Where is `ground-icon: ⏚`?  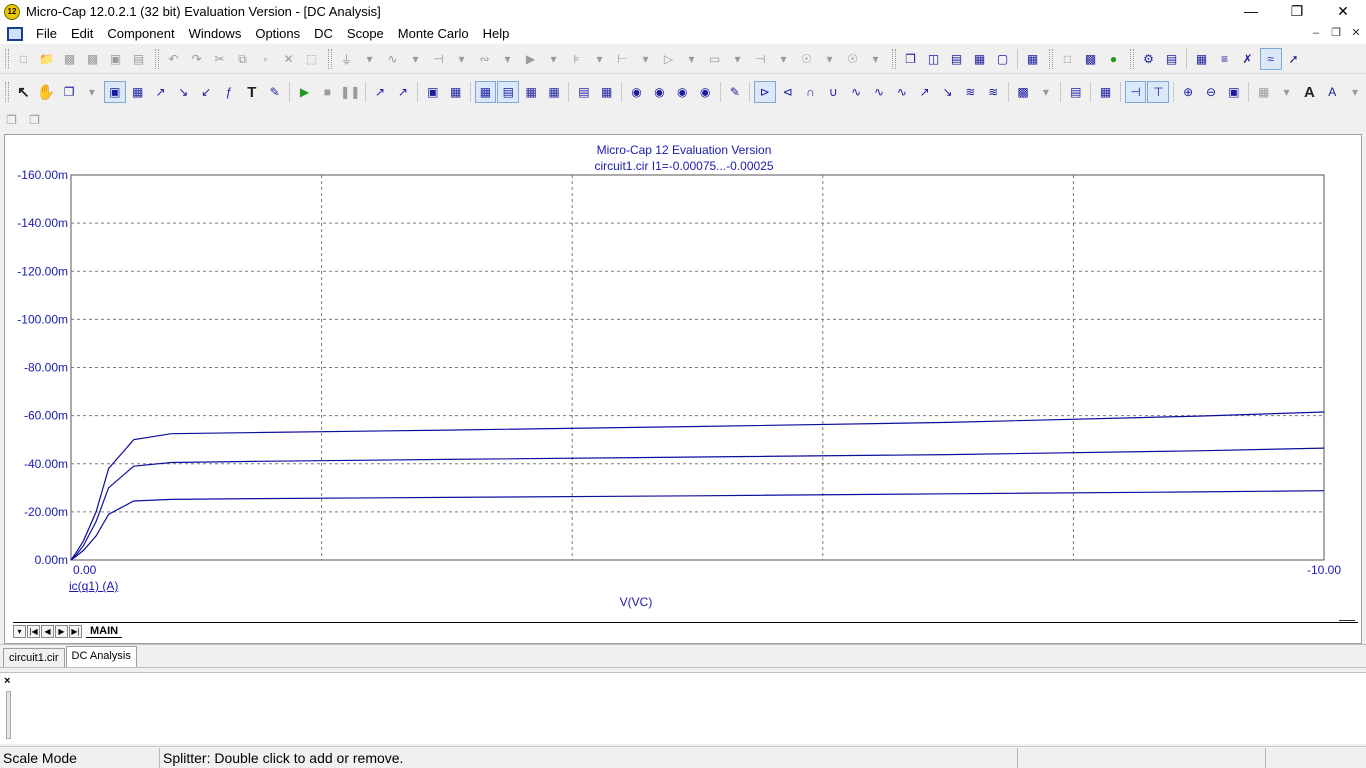
ground-icon: ⏚ is located at coordinates (347, 59).